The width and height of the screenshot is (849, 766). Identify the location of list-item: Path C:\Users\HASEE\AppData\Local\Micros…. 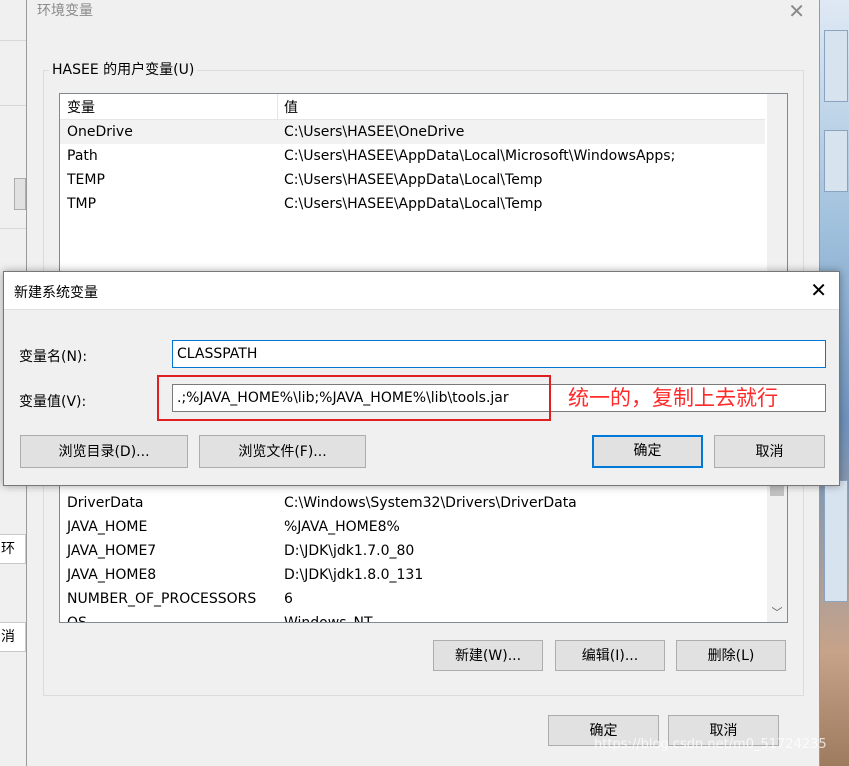
(412, 156).